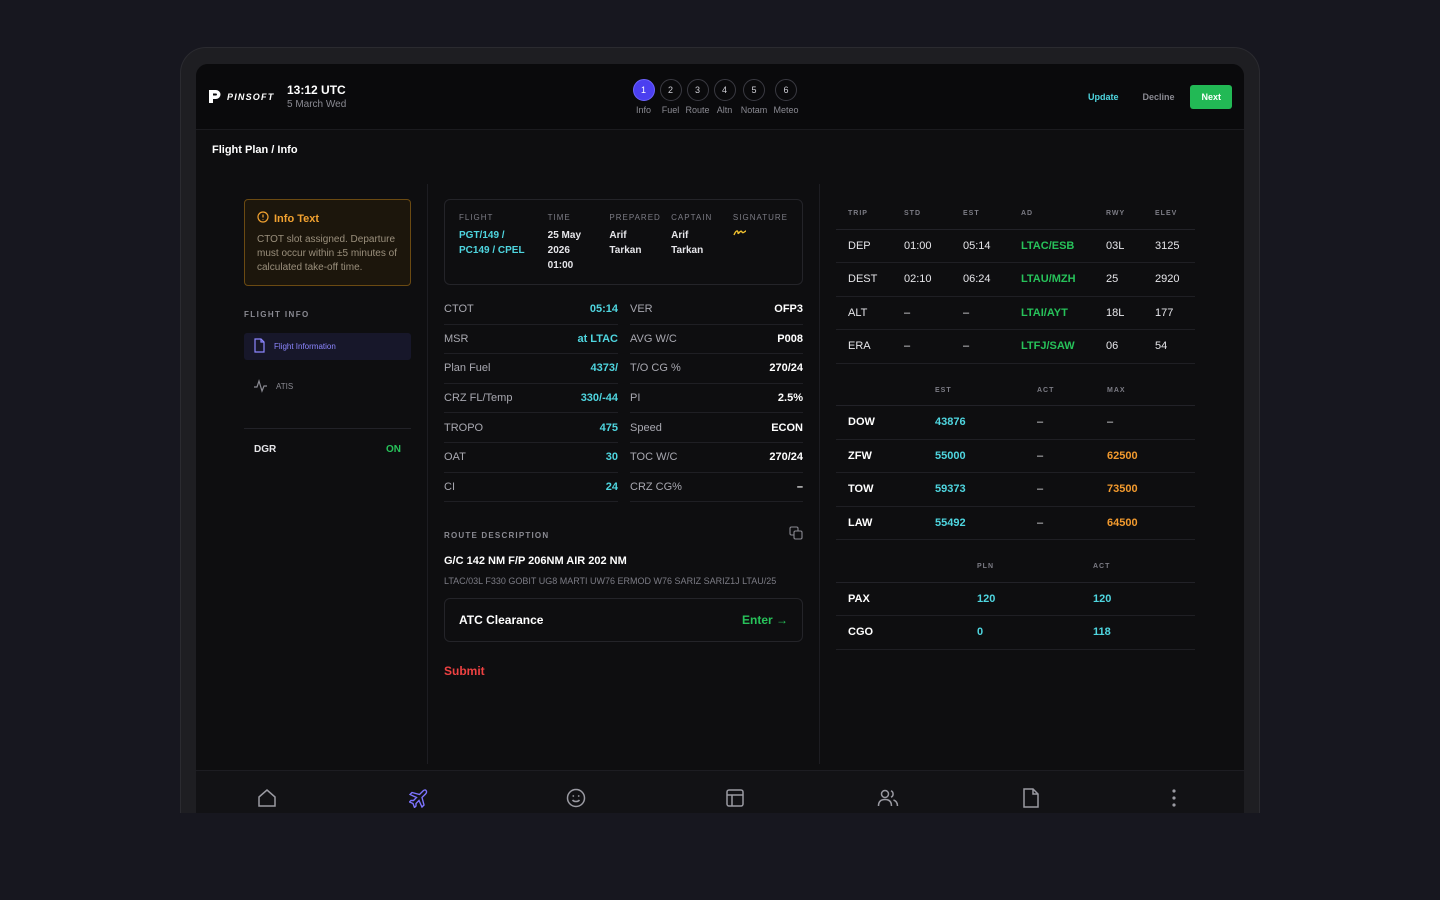 The height and width of the screenshot is (900, 1440). What do you see at coordinates (697, 97) in the screenshot?
I see `step-route: 3 Route` at bounding box center [697, 97].